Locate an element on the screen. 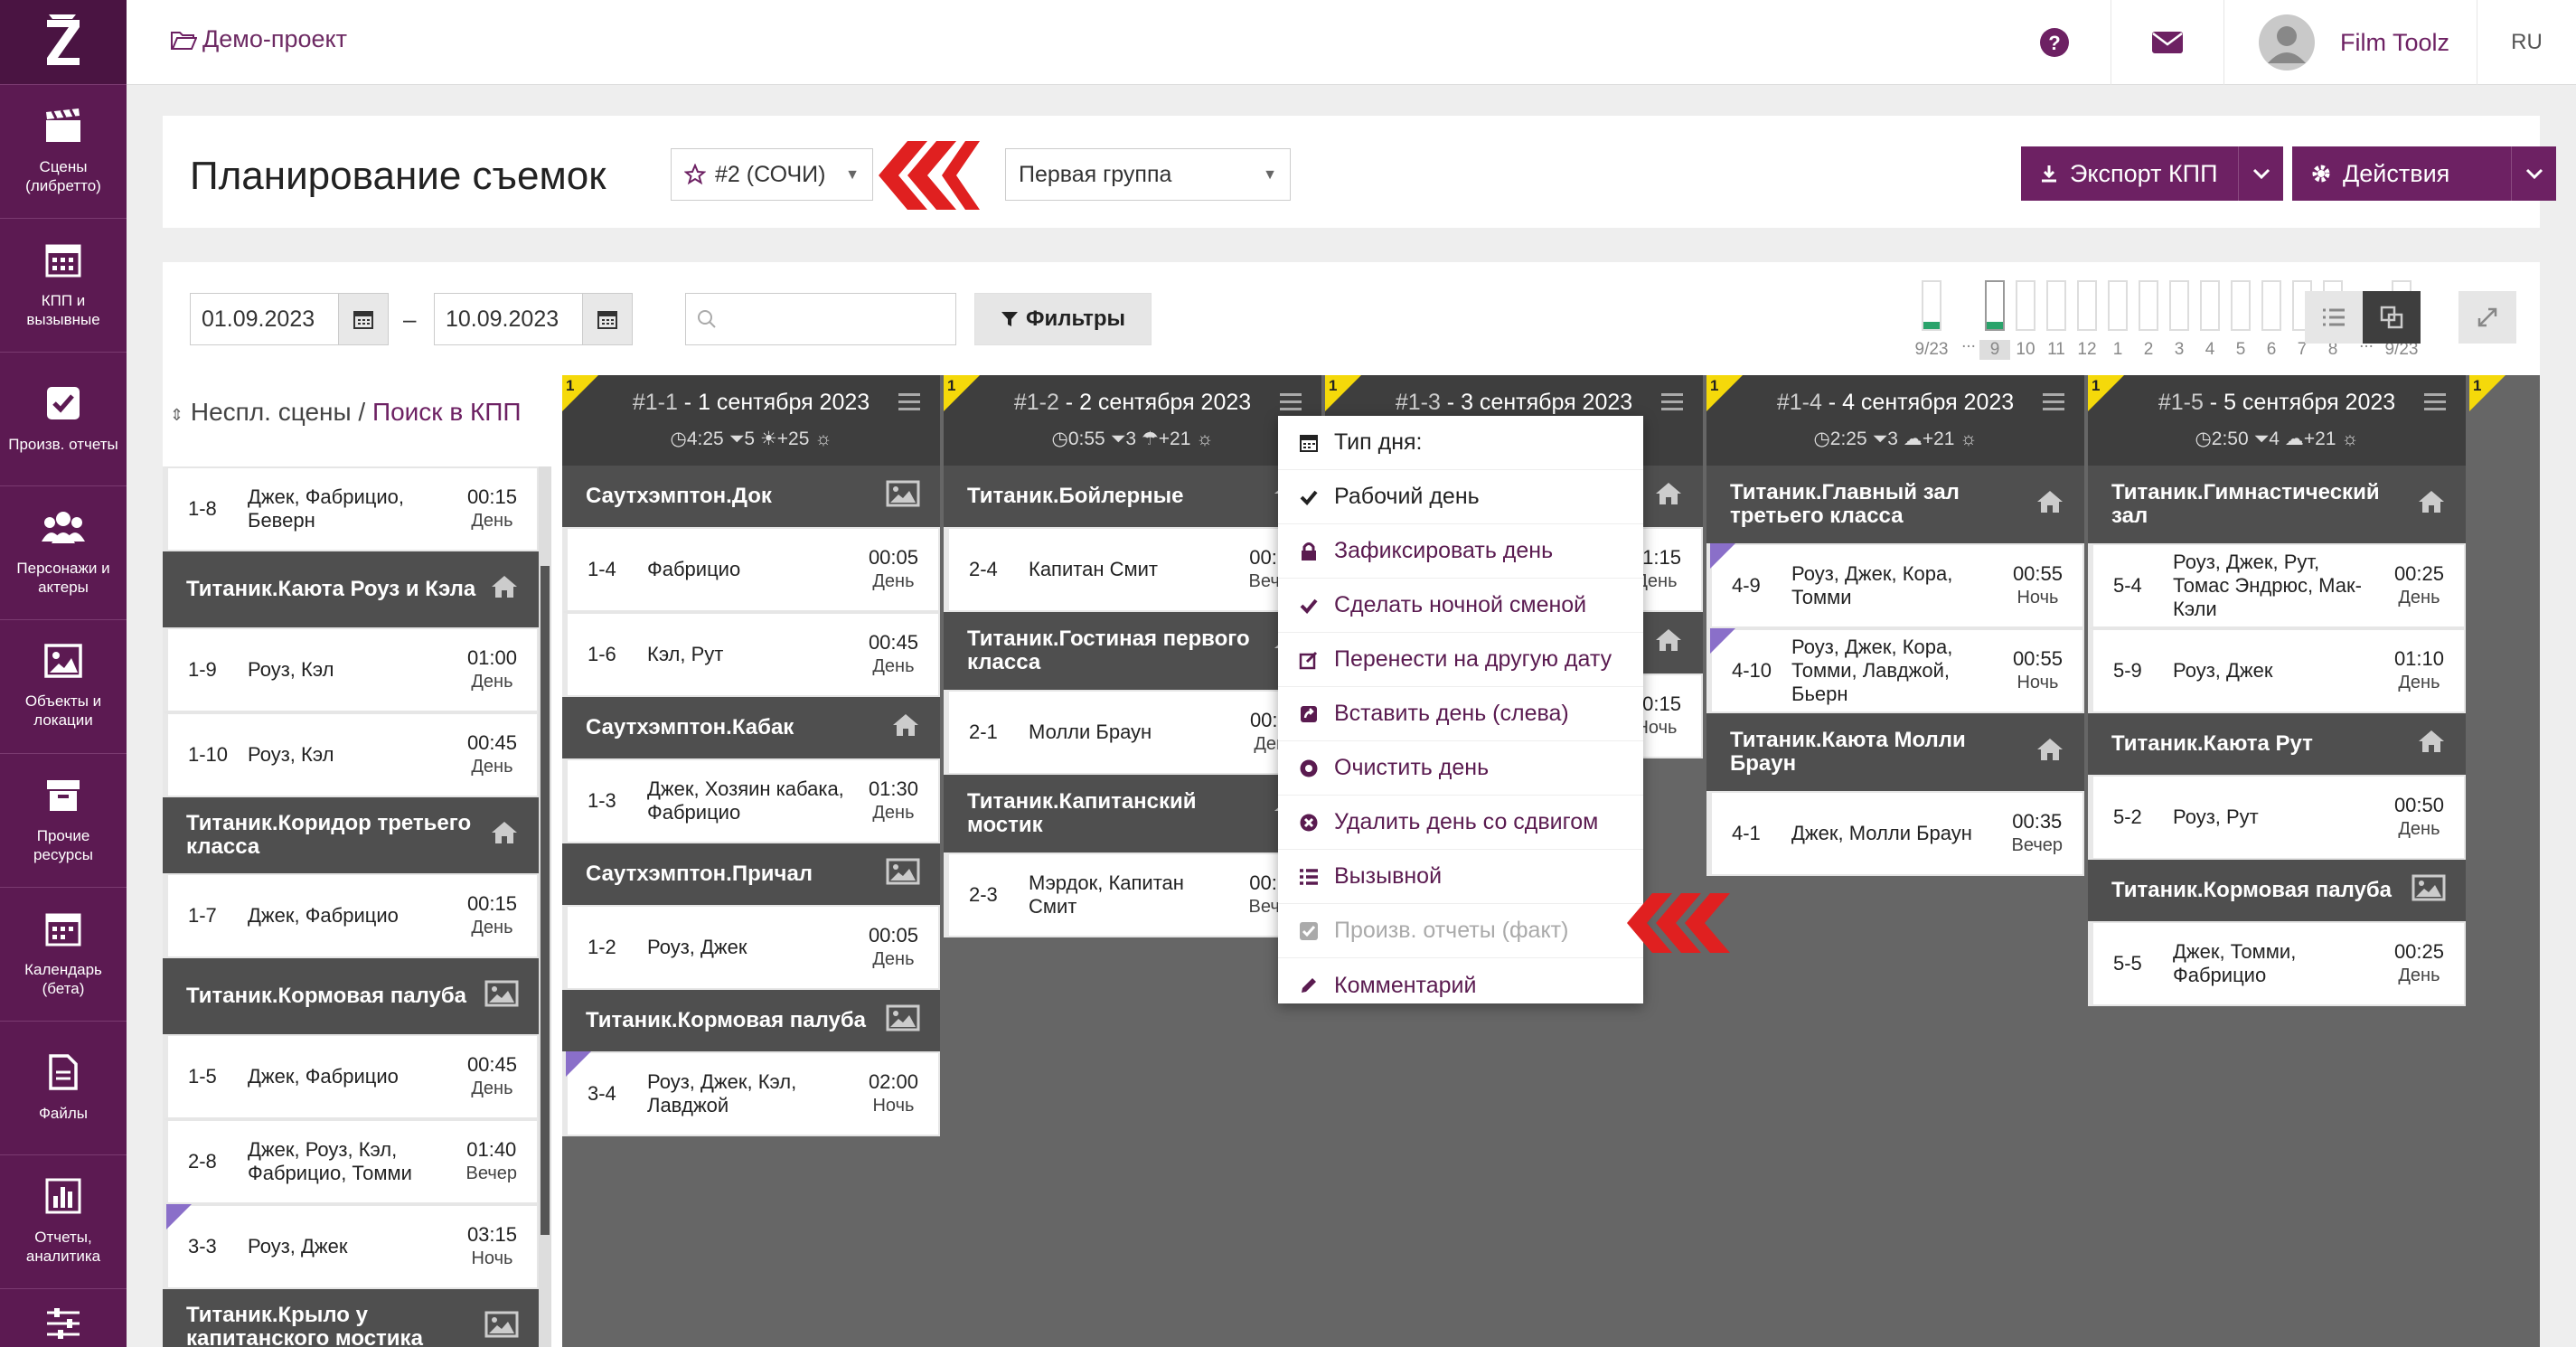 This screenshot has width=2576, height=1347. scene-card: 1-8 Джек, Фабрицио, Беверн 00:15 День is located at coordinates (351, 508).